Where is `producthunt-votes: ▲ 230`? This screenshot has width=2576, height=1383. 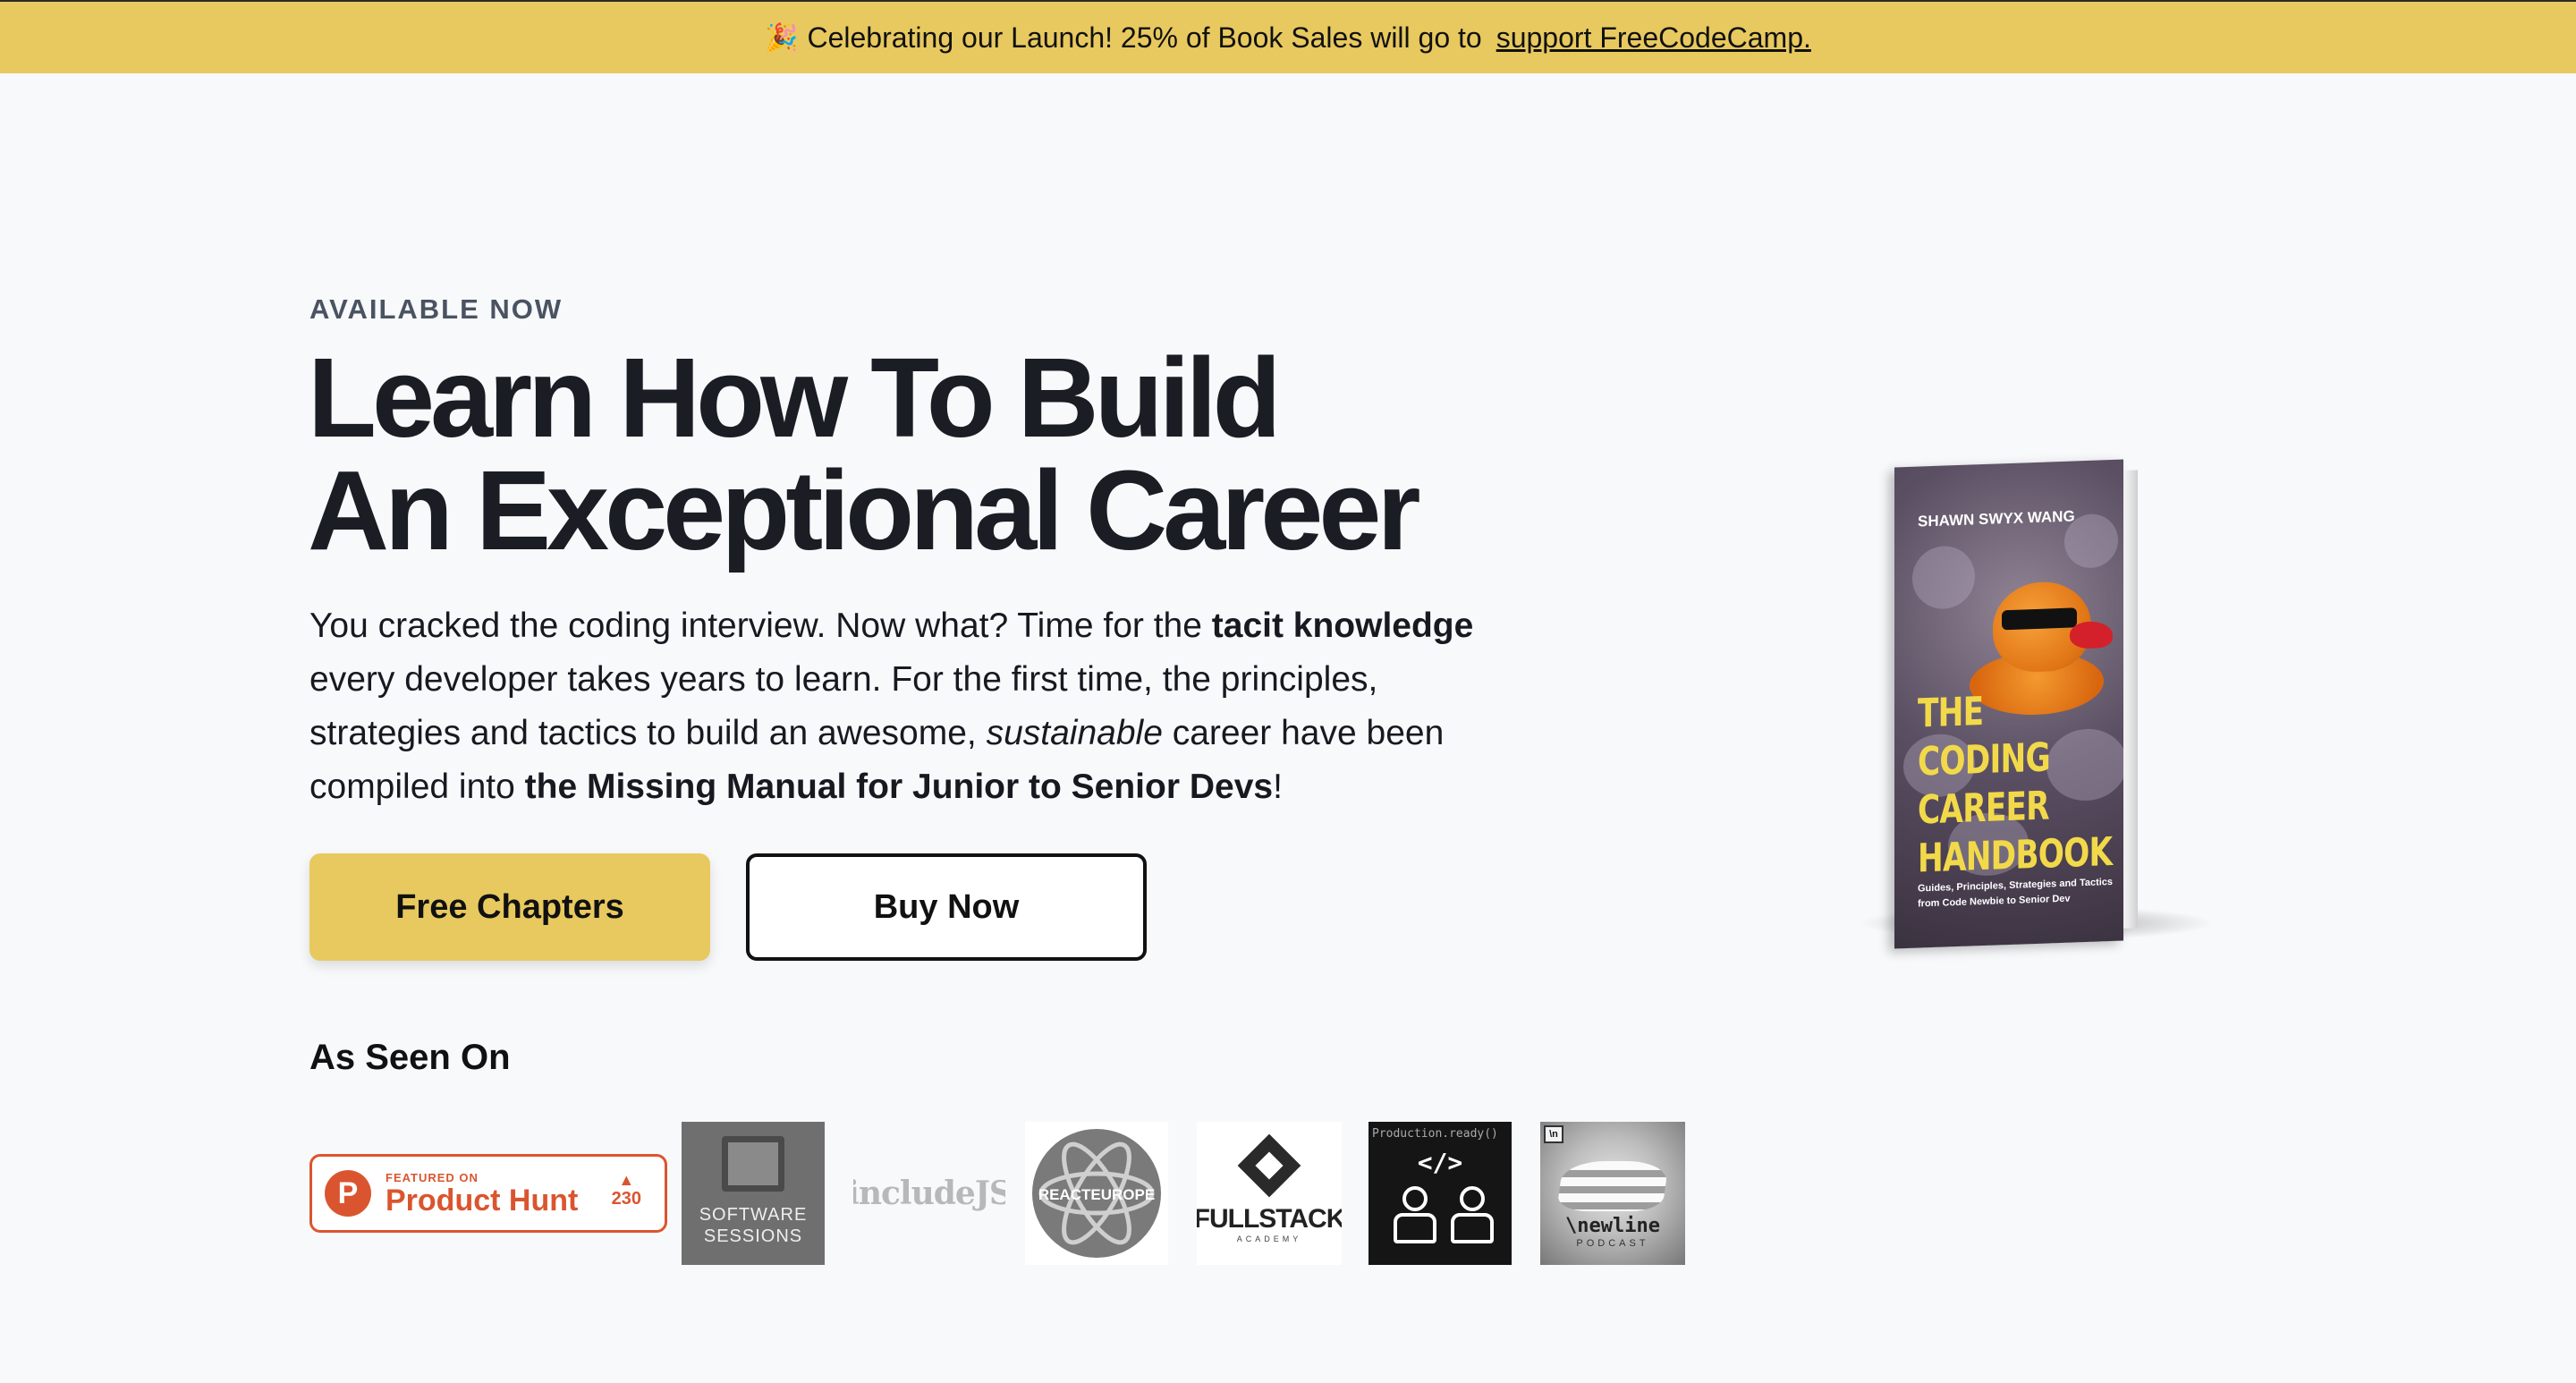
producthunt-votes: ▲ 230 is located at coordinates (626, 1190).